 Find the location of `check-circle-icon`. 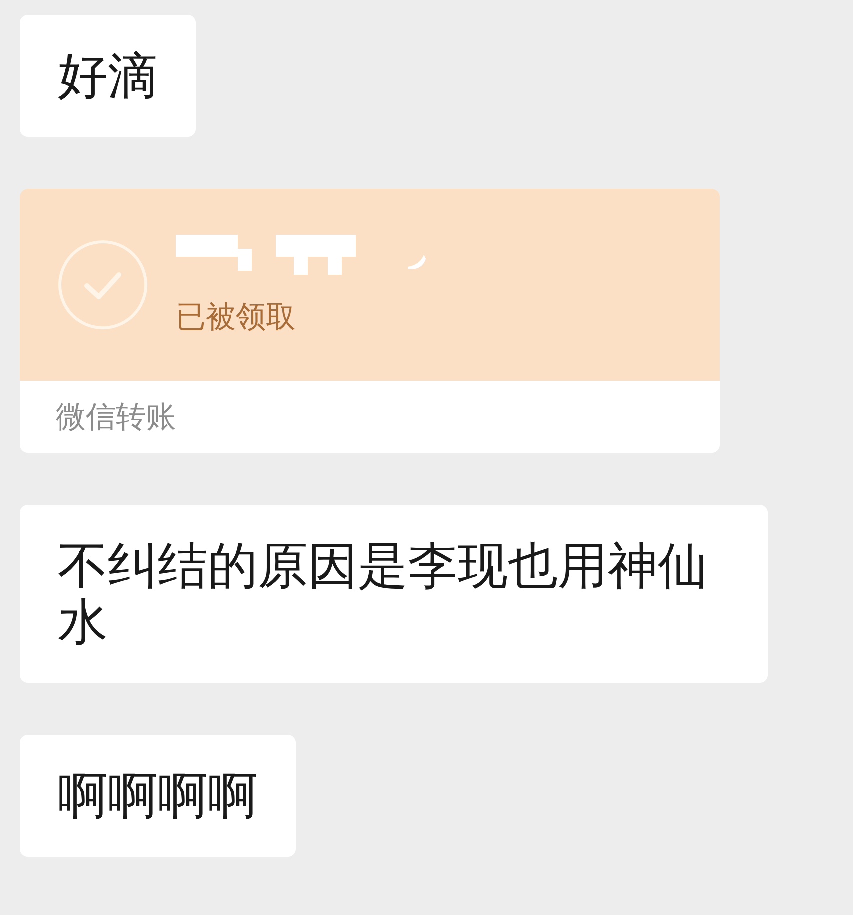

check-circle-icon is located at coordinates (103, 285).